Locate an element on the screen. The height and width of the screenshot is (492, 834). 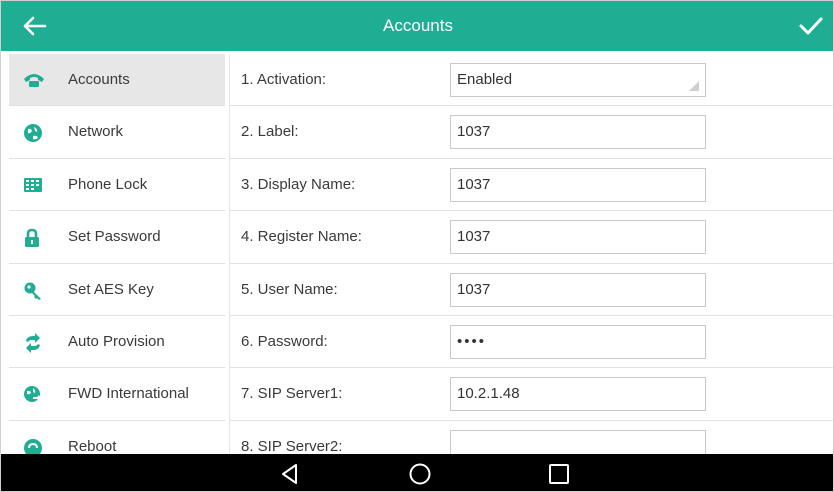
android-nav-bar is located at coordinates (417, 472).